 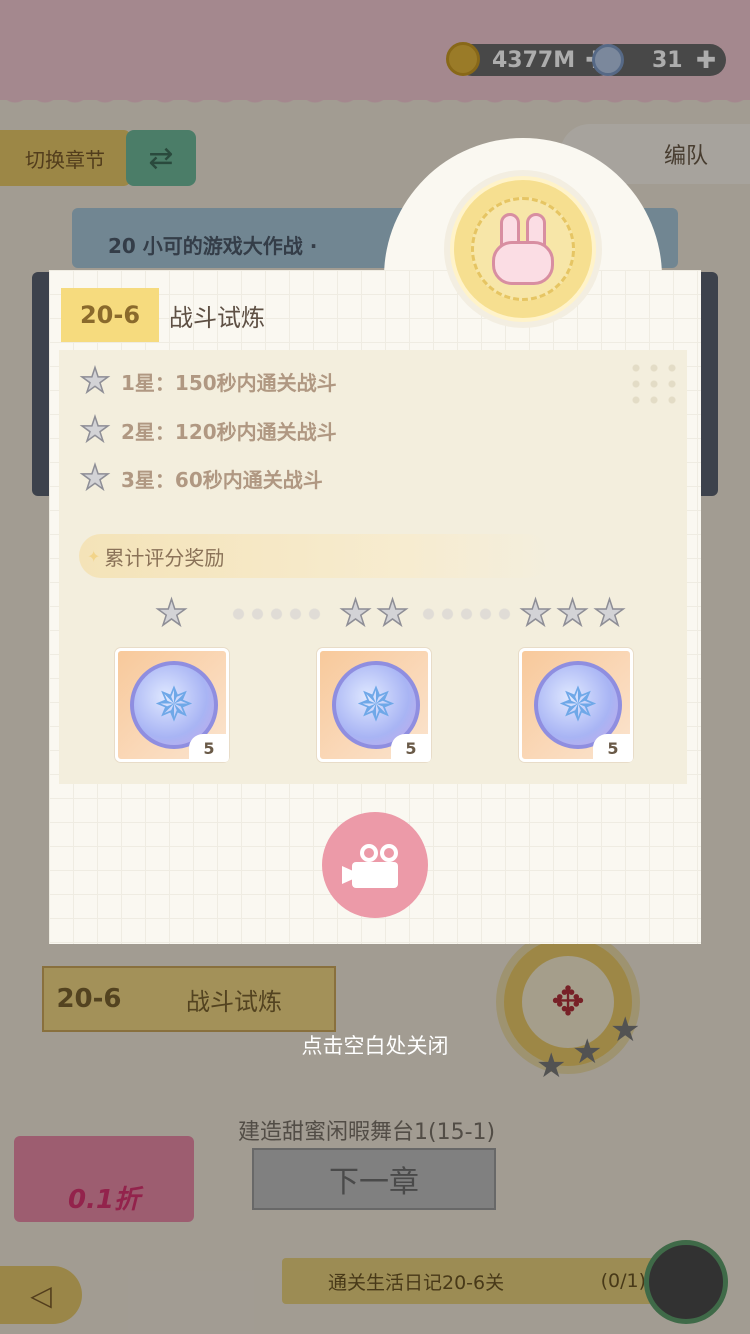 I want to click on condition-row: ★ 2星：120秒内通关战斗, so click(x=207, y=430).